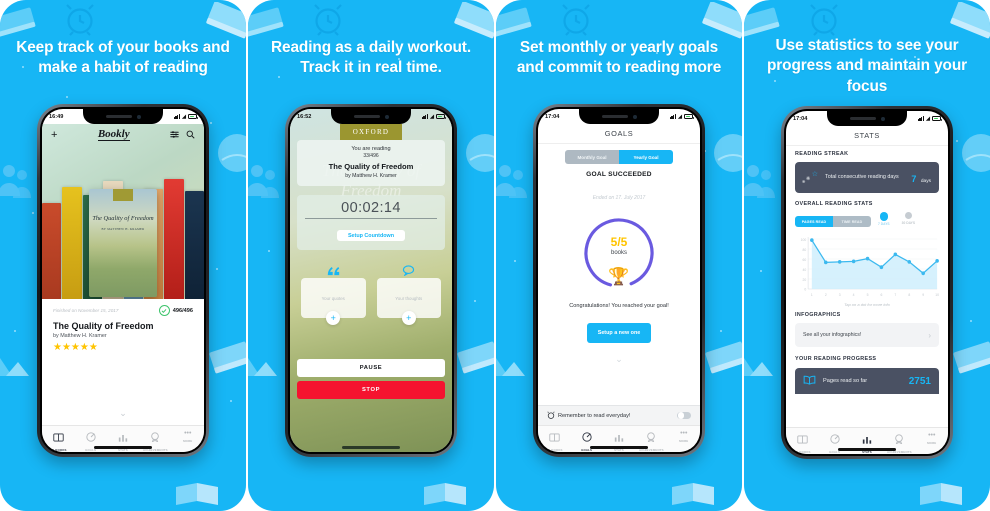  What do you see at coordinates (86, 310) in the screenshot?
I see `finished-date: Finished on November 15, 2017` at bounding box center [86, 310].